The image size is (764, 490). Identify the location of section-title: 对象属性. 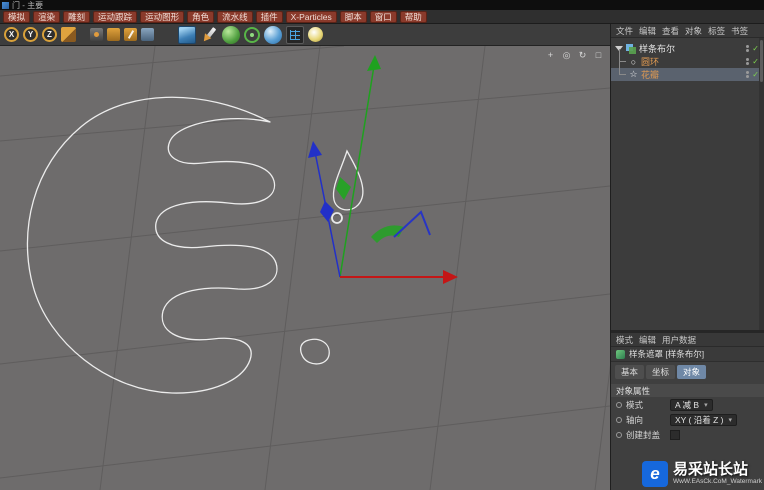
(633, 390).